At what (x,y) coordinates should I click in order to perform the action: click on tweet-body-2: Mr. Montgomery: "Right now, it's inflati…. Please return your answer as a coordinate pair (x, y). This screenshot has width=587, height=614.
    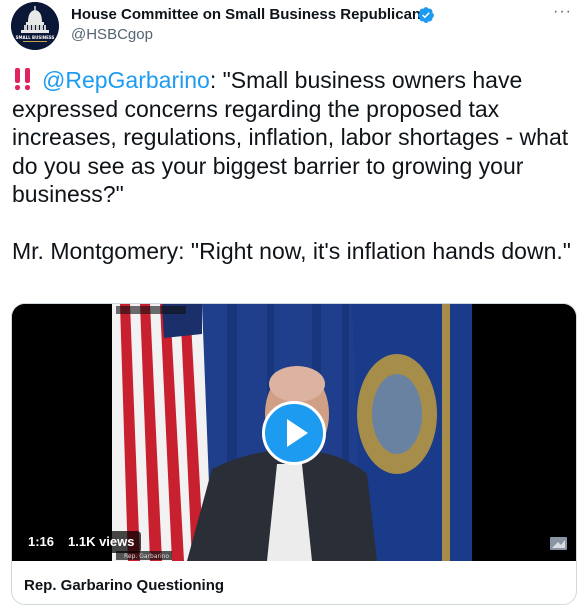
    Looking at the image, I should click on (291, 251).